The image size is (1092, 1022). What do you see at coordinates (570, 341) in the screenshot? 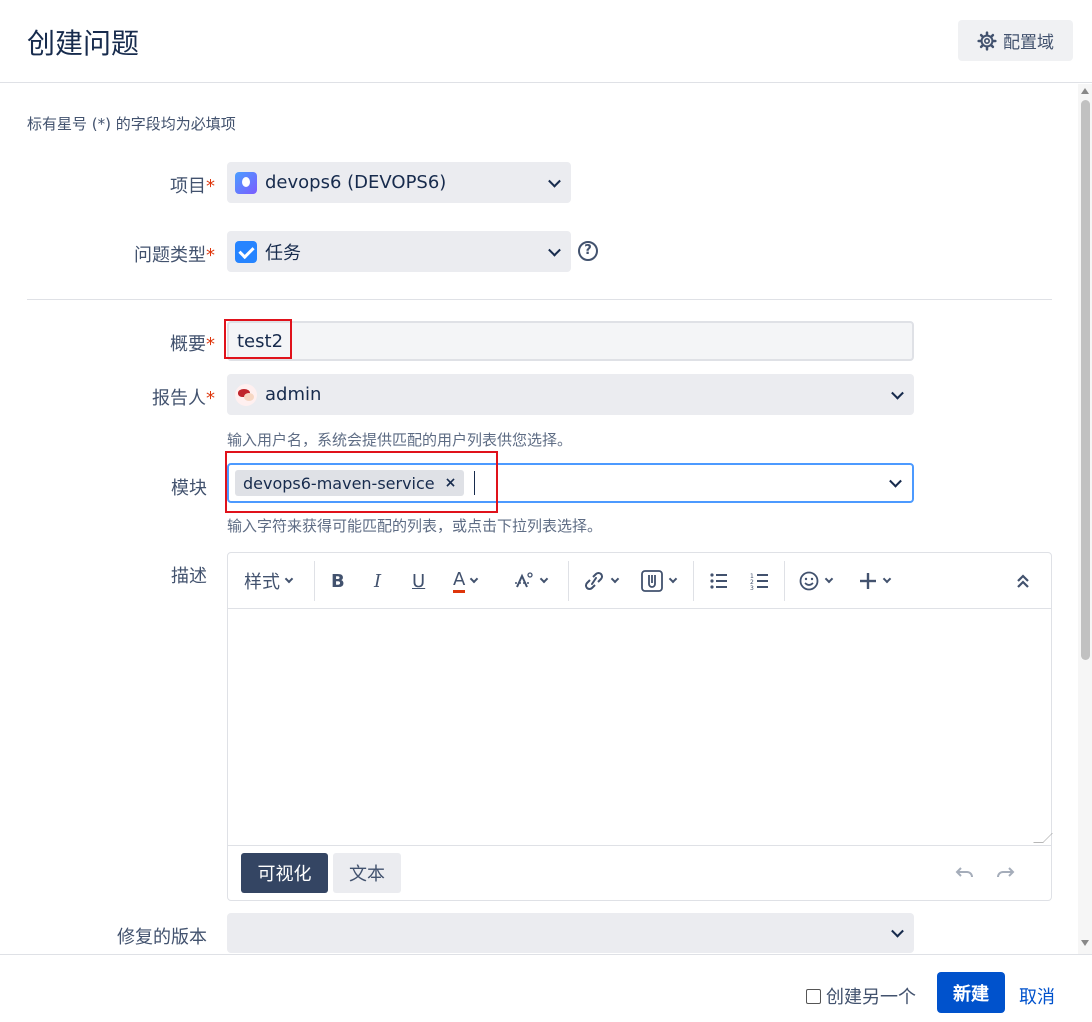
I see `summary-input: test2` at bounding box center [570, 341].